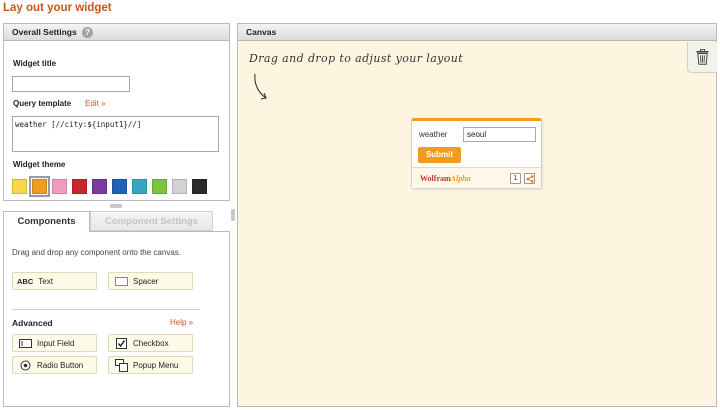 The image size is (720, 410). I want to click on panel-resize-handle, so click(116, 206).